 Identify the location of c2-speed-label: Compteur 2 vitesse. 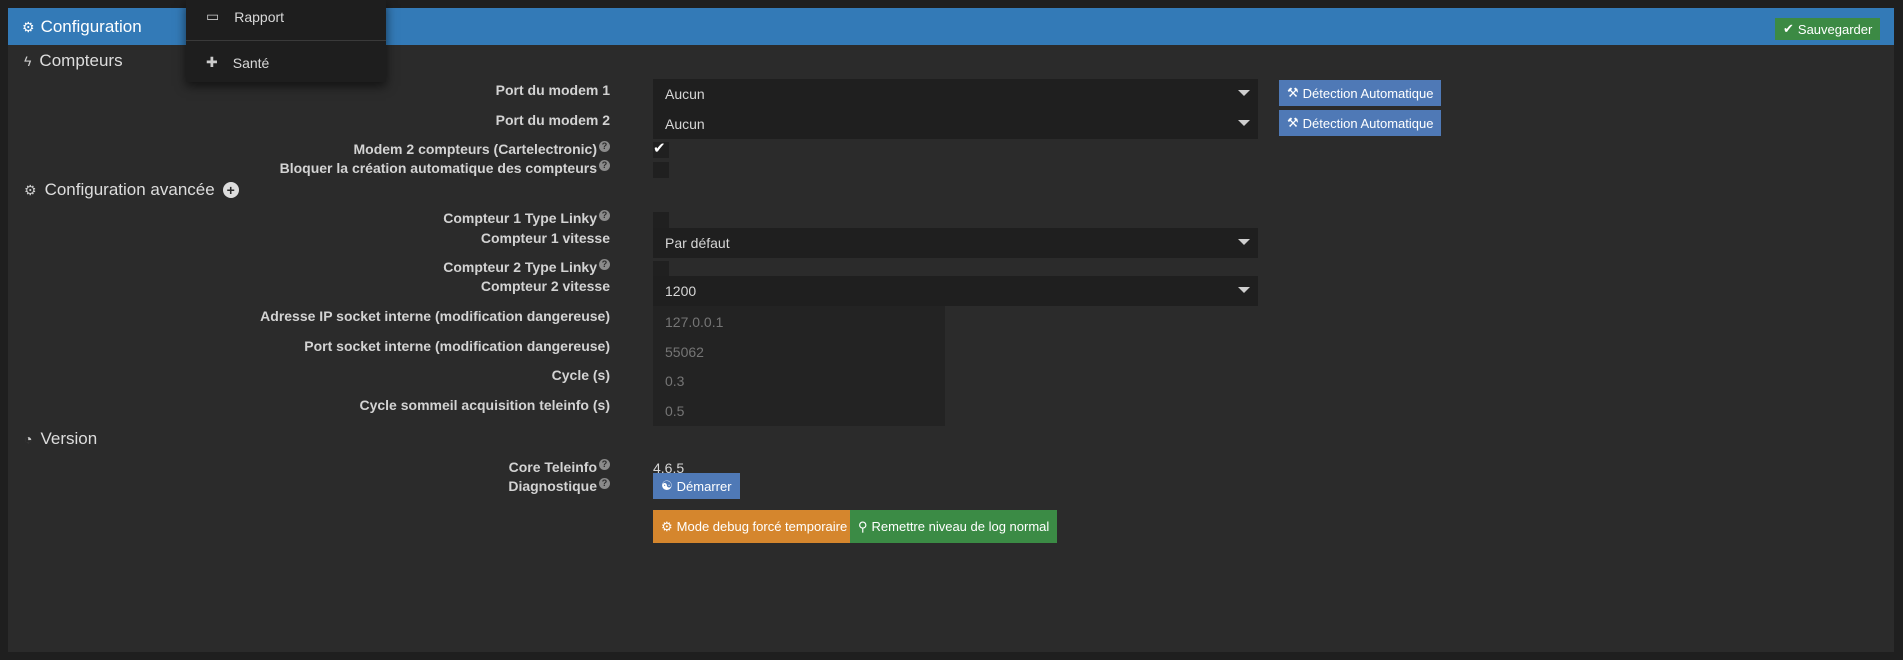
(545, 286).